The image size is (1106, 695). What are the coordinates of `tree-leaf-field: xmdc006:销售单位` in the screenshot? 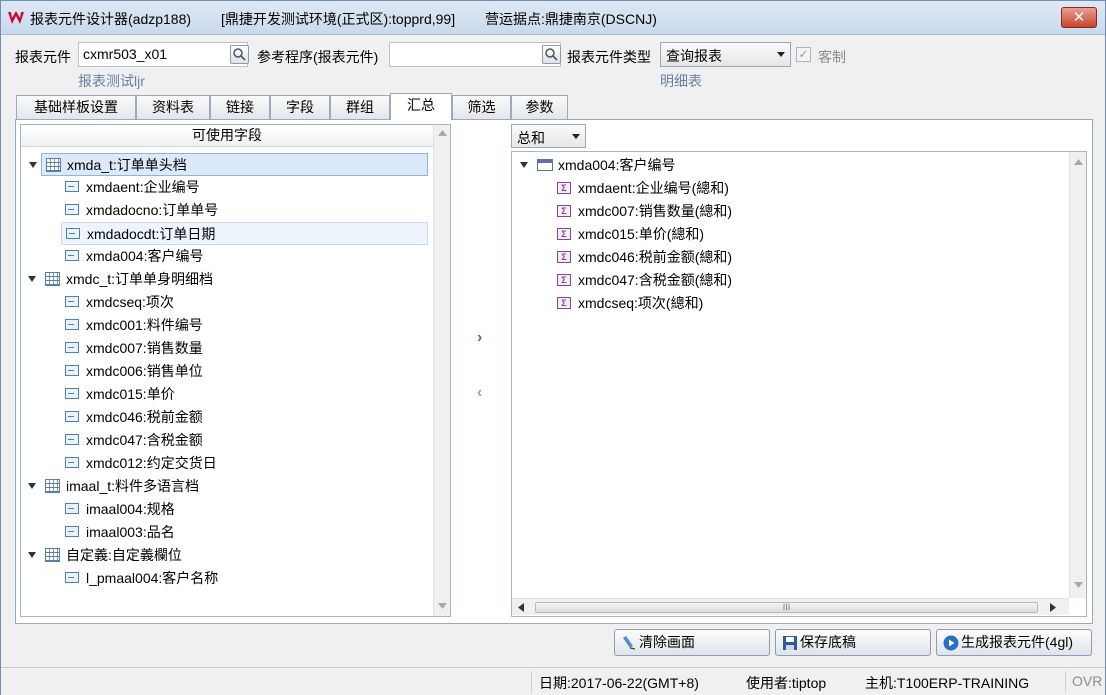 It's located at (244, 371).